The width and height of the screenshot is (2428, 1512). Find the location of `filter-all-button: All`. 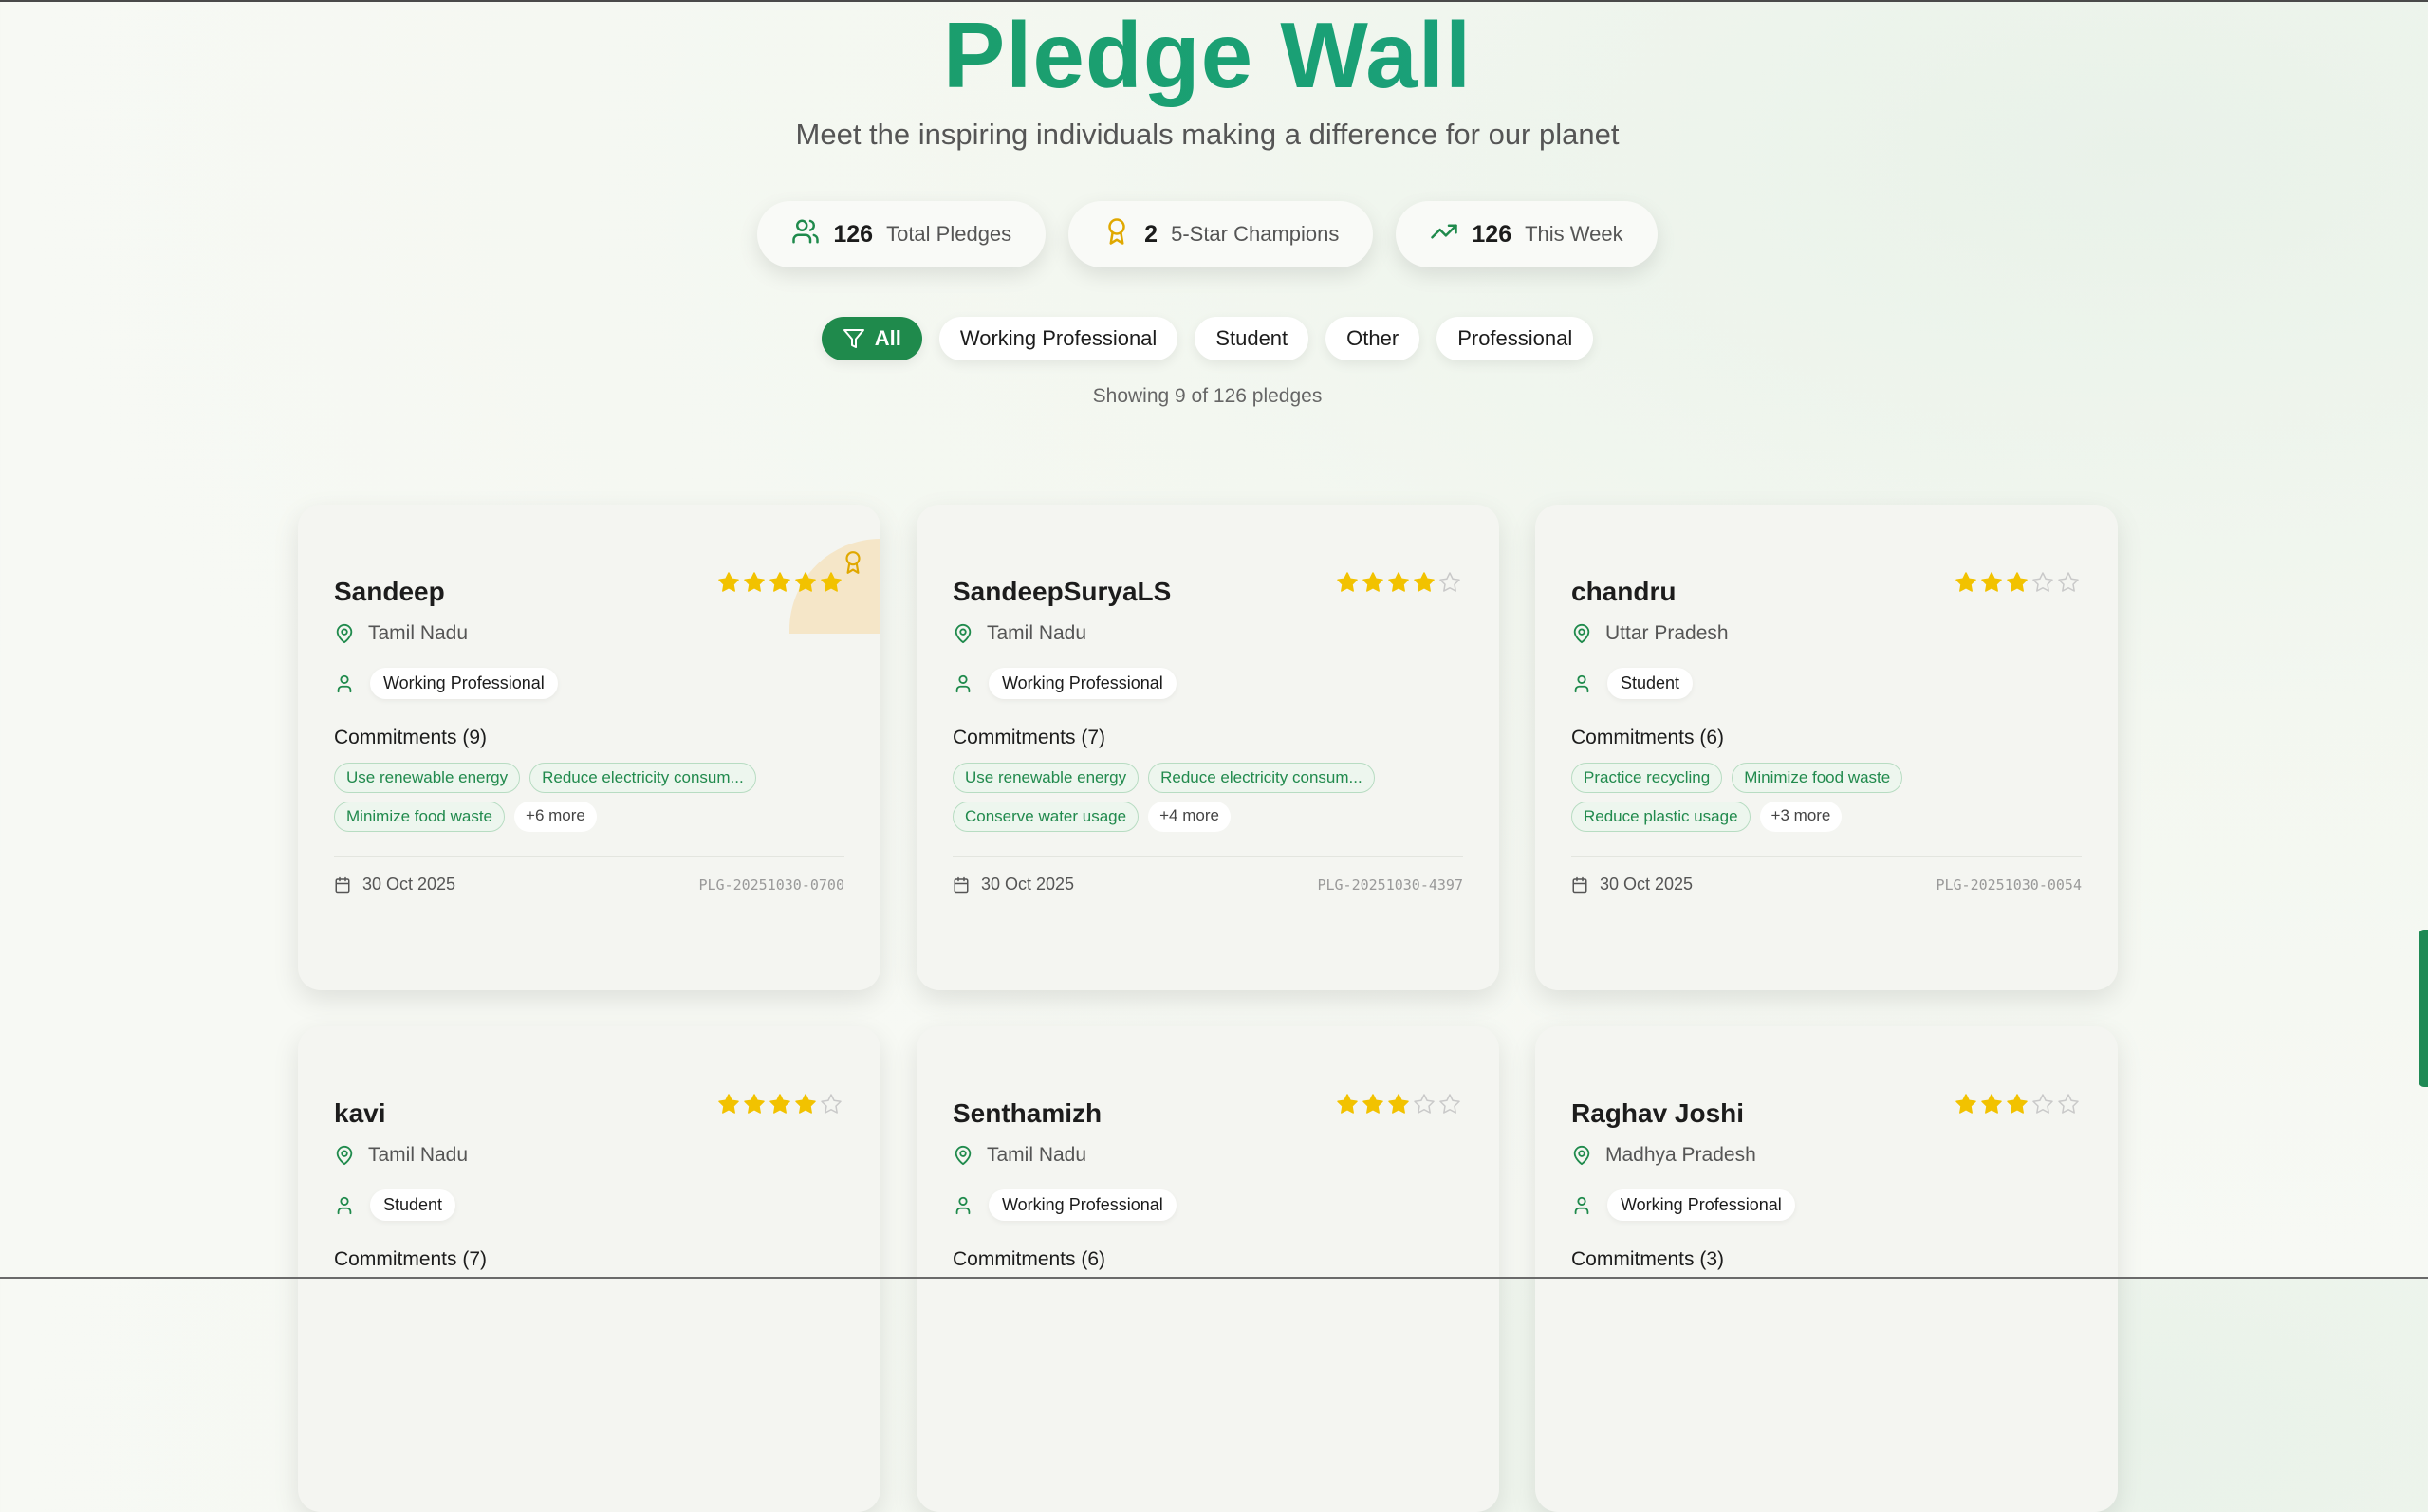

filter-all-button: All is located at coordinates (872, 338).